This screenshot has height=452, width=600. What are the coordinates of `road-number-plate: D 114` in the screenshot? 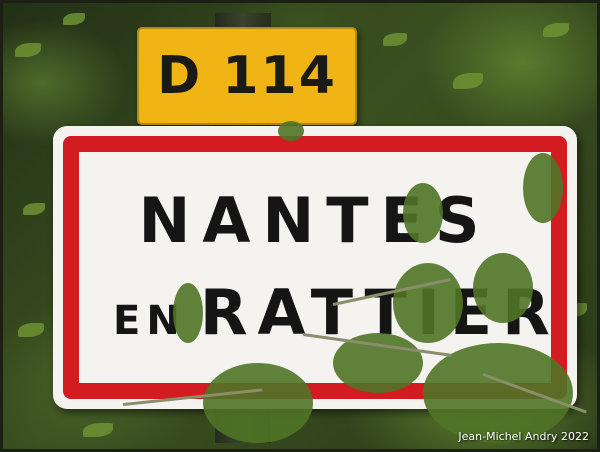 It's located at (247, 76).